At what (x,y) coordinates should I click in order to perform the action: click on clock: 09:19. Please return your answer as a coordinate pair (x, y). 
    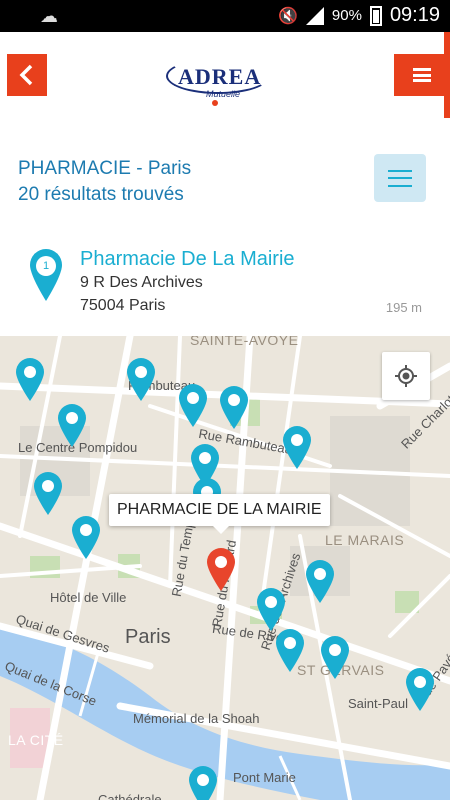
    Looking at the image, I should click on (414, 15).